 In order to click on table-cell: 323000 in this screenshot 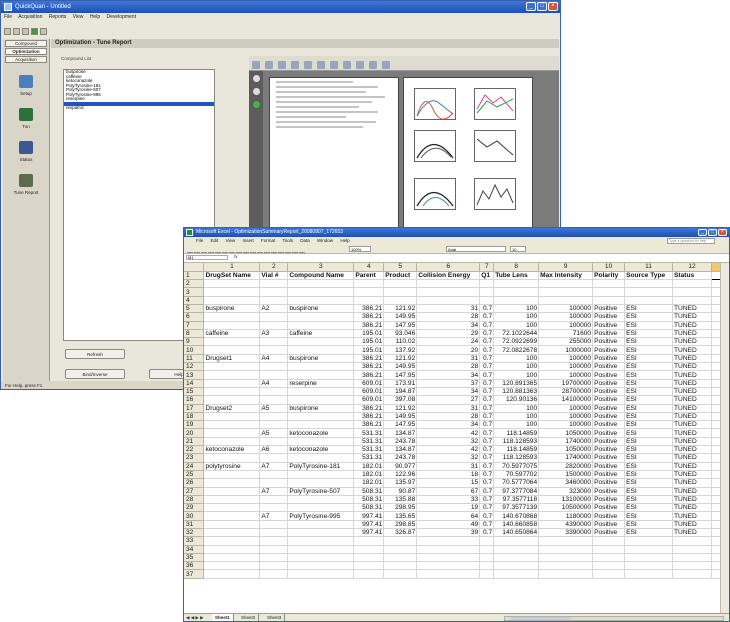, I will do `click(566, 491)`.